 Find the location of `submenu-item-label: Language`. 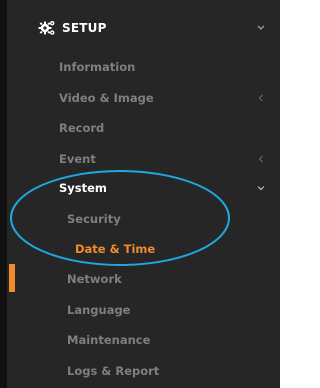

submenu-item-label: Language is located at coordinates (99, 310).